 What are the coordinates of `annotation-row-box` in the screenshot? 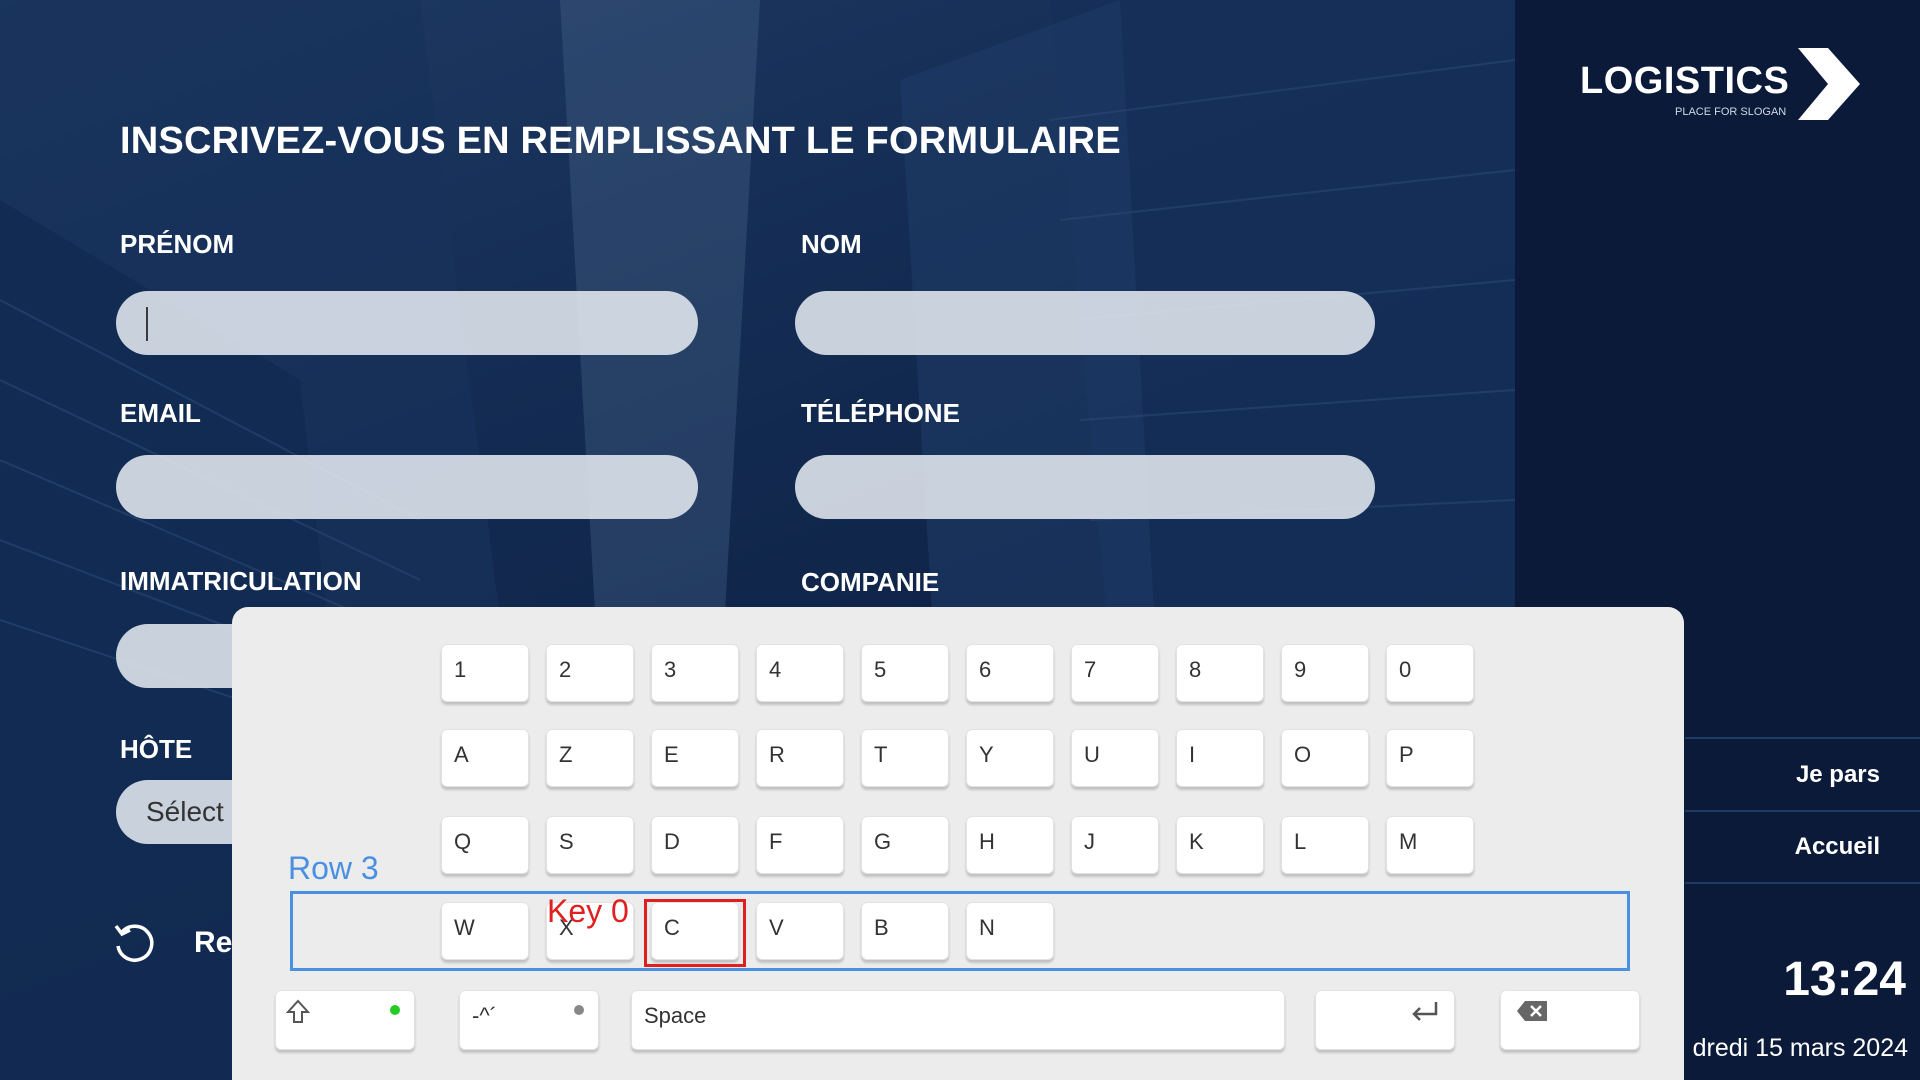 It's located at (960, 931).